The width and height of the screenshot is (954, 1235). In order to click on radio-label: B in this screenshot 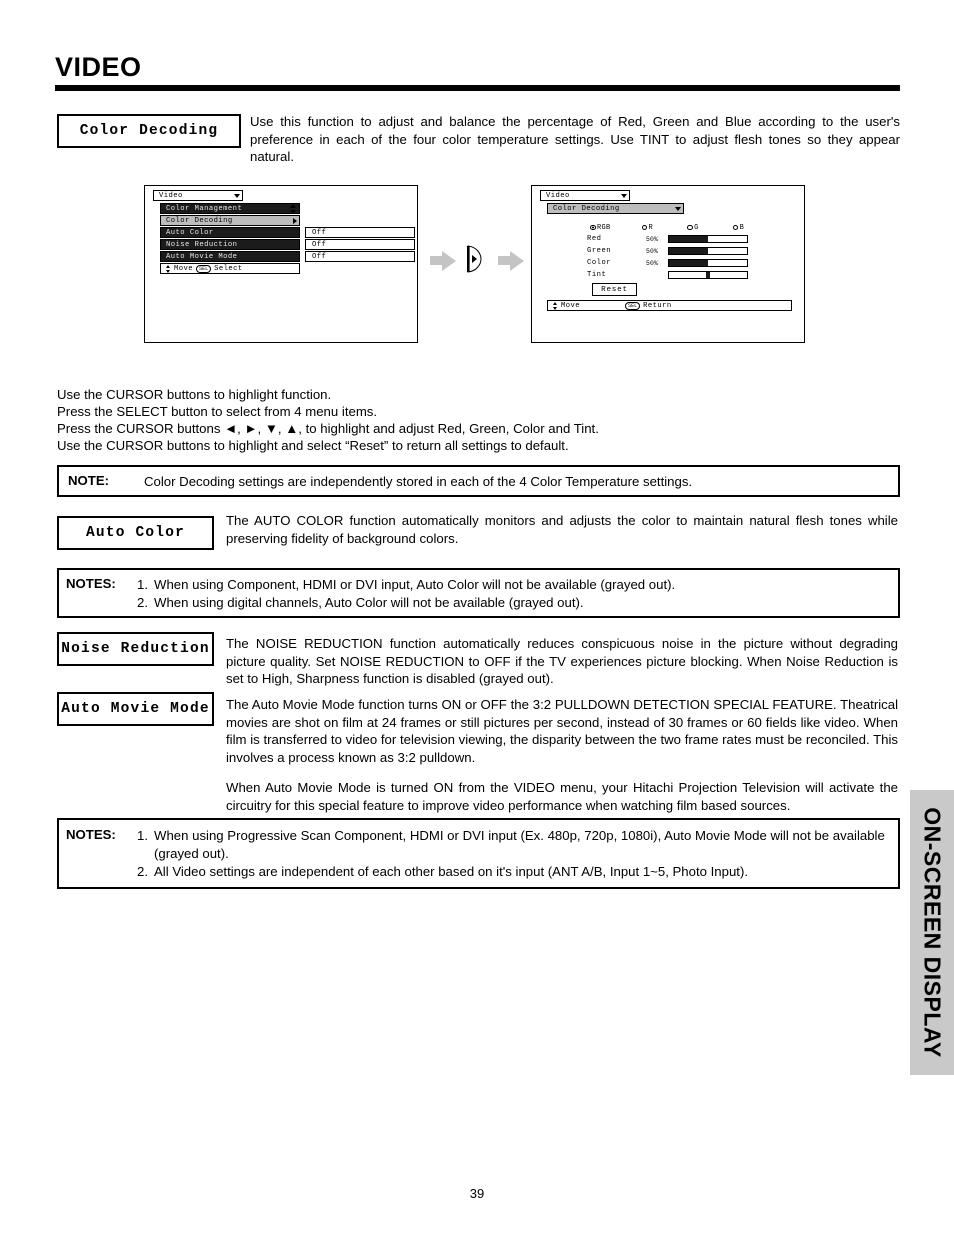, I will do `click(742, 228)`.